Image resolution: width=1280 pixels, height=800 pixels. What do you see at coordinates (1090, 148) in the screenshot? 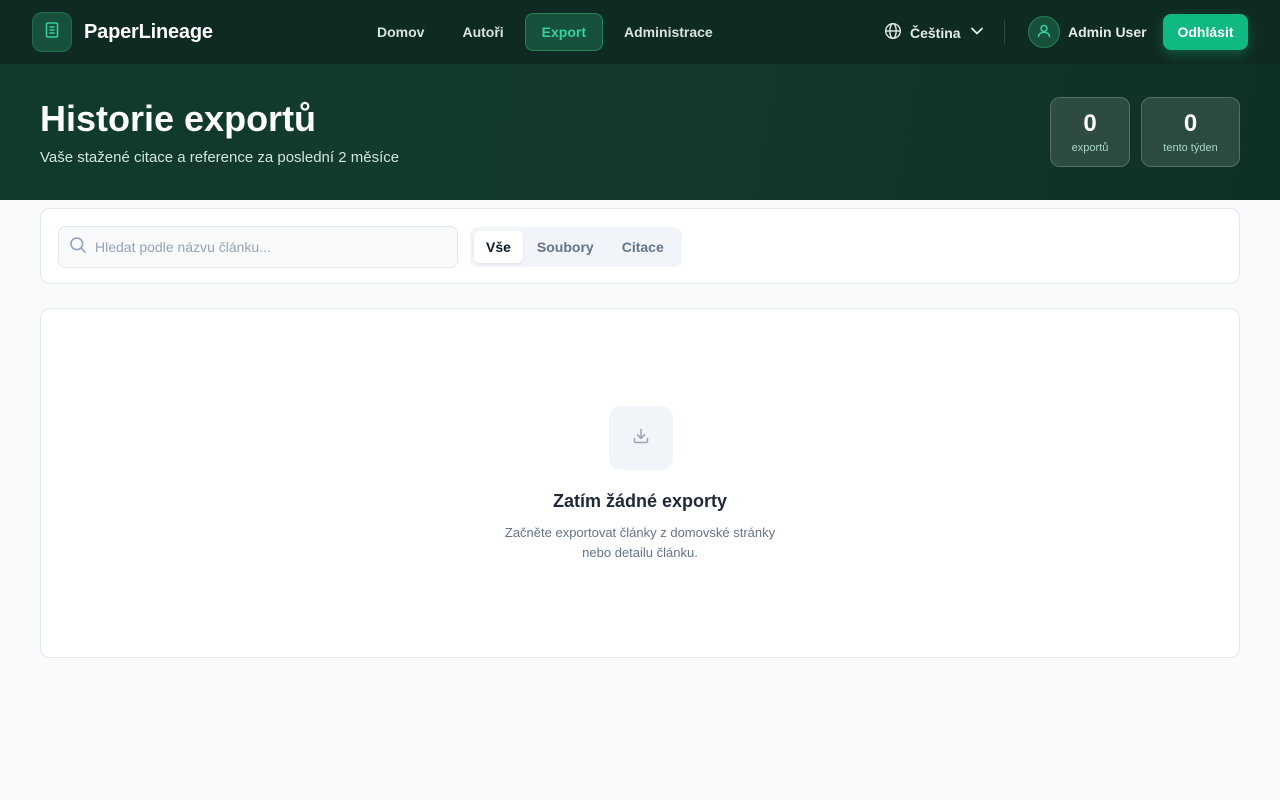
I see `stat-label: exportů` at bounding box center [1090, 148].